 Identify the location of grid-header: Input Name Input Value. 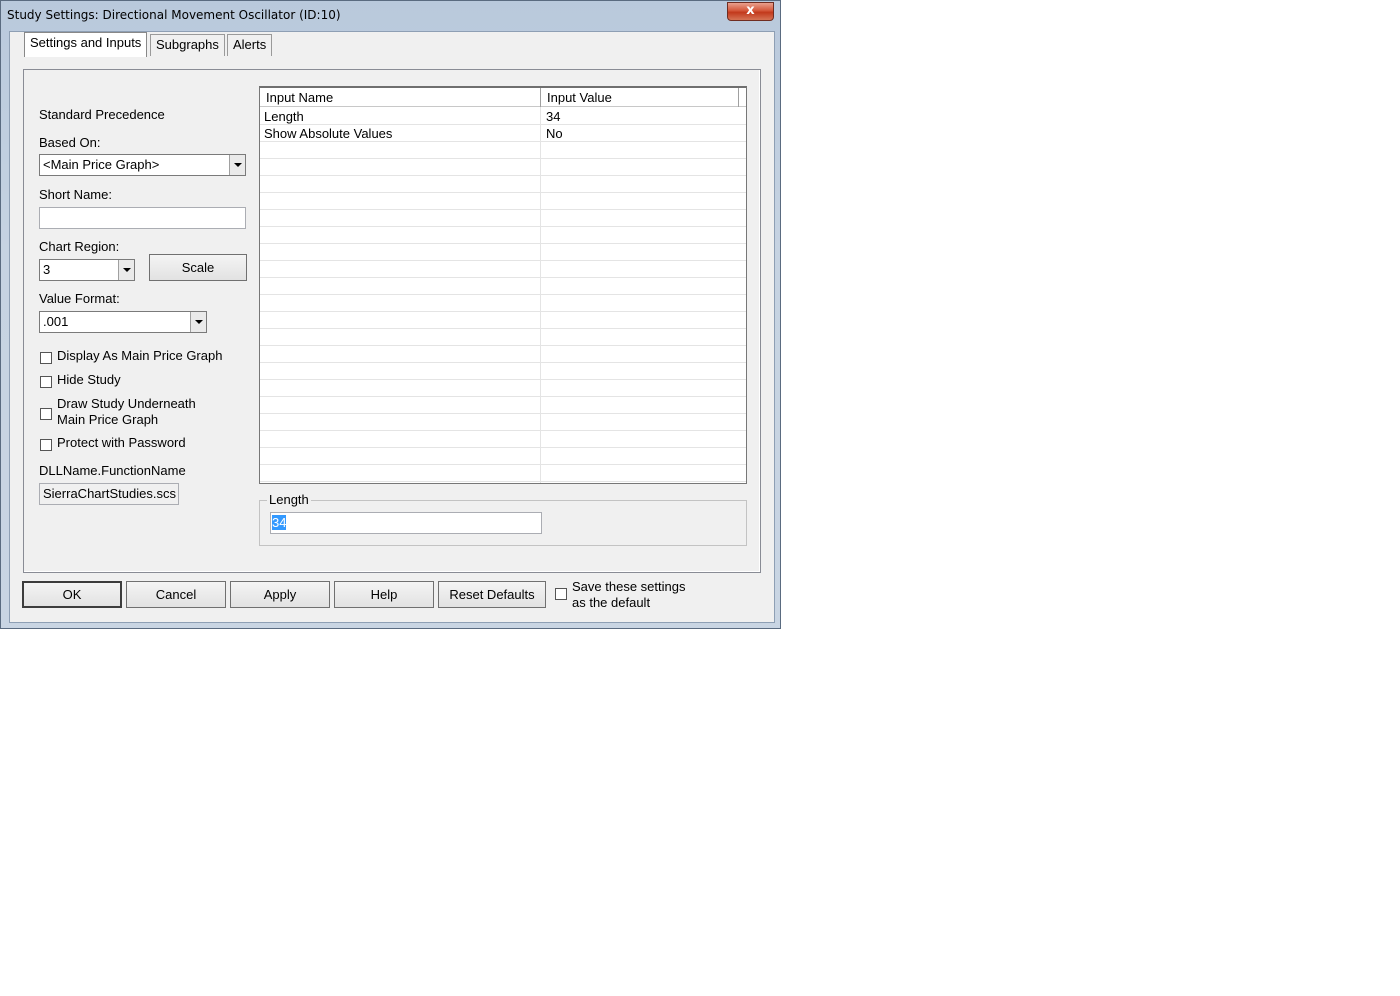
(503, 97).